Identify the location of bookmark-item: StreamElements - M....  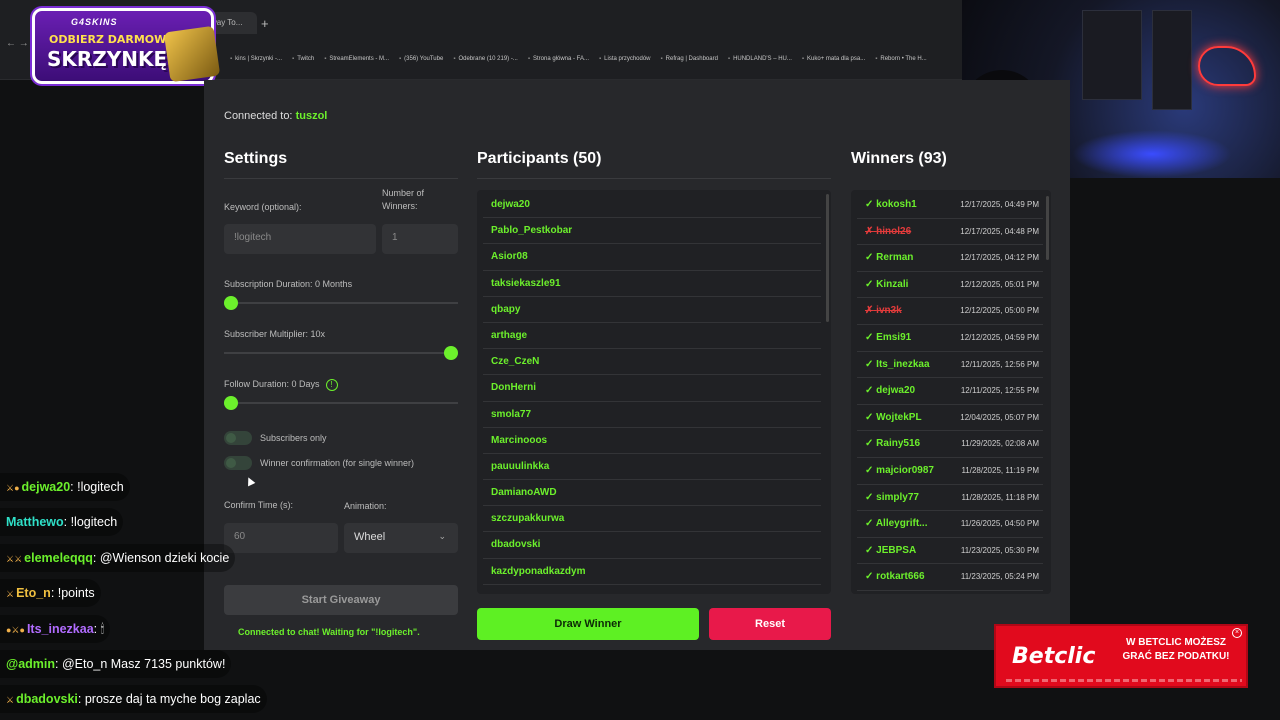
(356, 59).